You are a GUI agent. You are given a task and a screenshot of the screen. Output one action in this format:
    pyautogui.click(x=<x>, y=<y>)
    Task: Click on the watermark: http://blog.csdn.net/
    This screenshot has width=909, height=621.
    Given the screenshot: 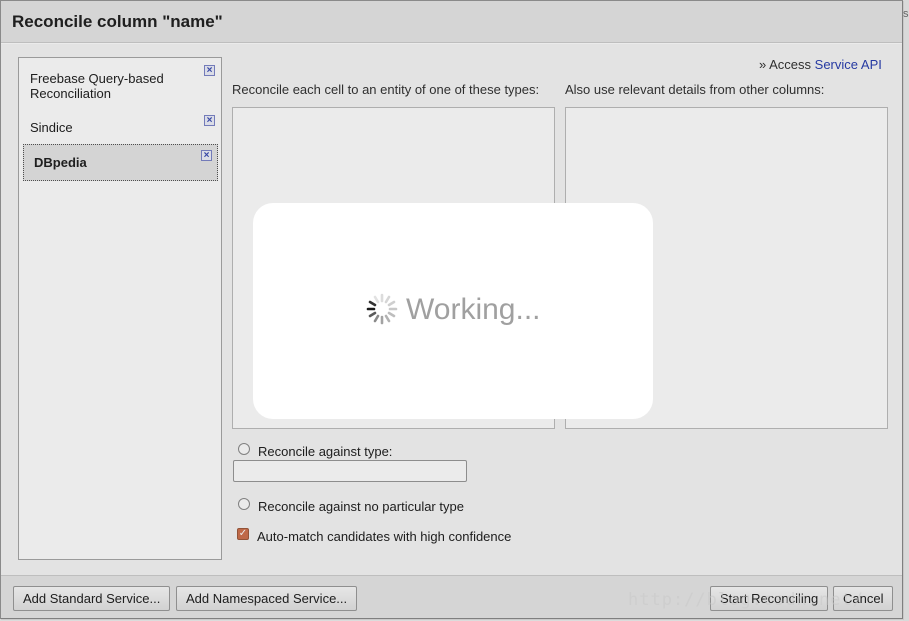 What is the action you would take?
    pyautogui.click(x=746, y=600)
    